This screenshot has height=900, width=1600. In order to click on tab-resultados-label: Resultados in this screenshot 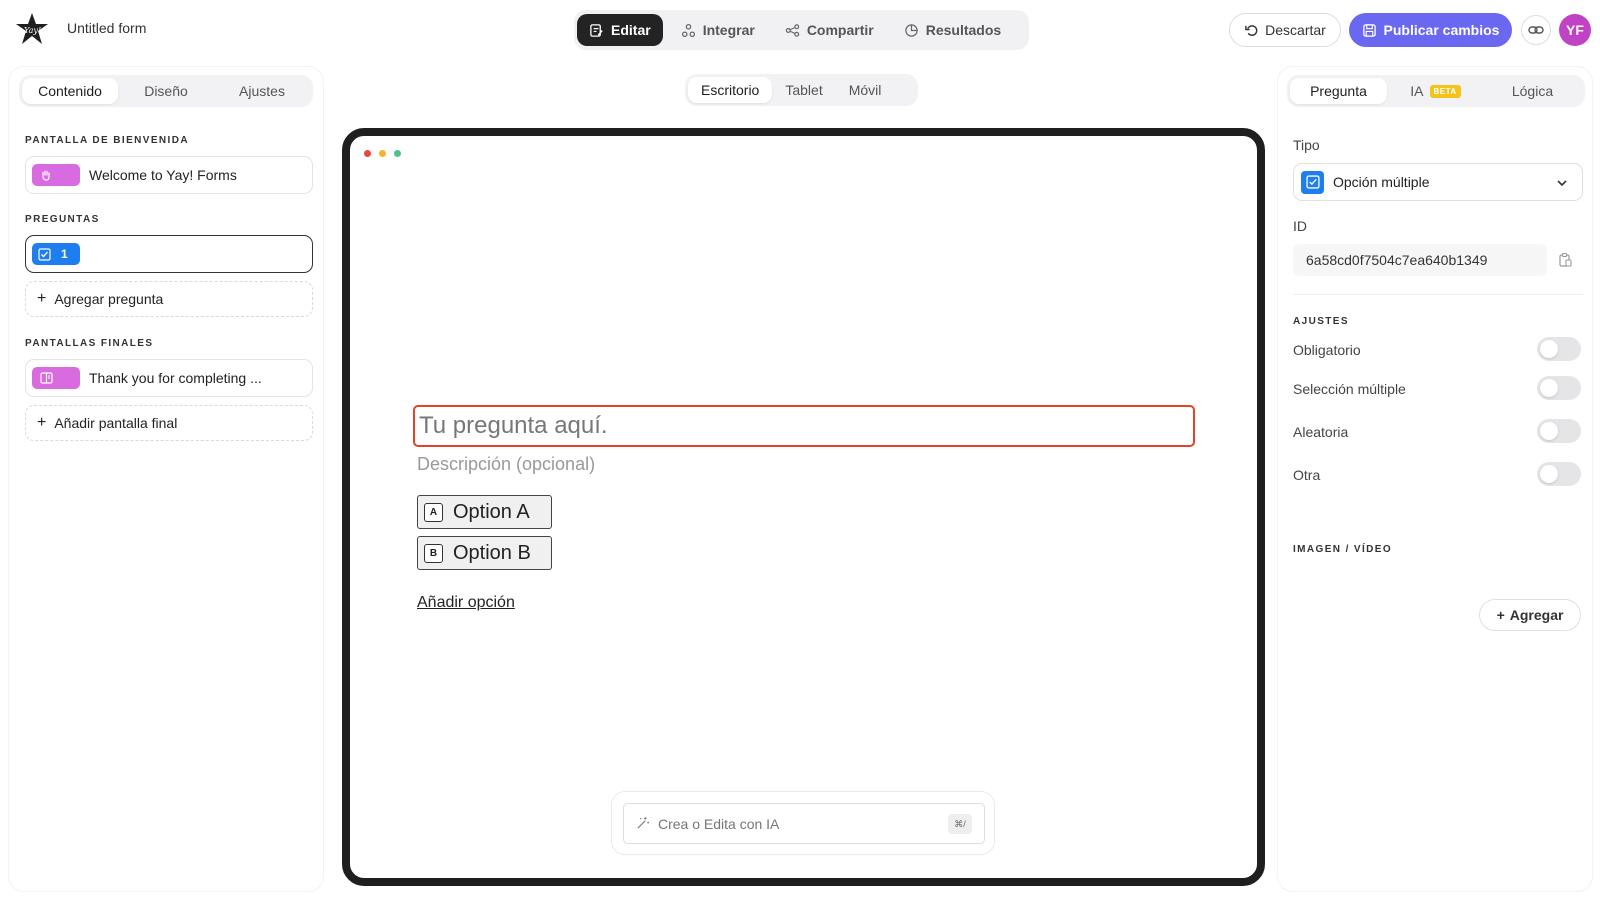, I will do `click(963, 30)`.